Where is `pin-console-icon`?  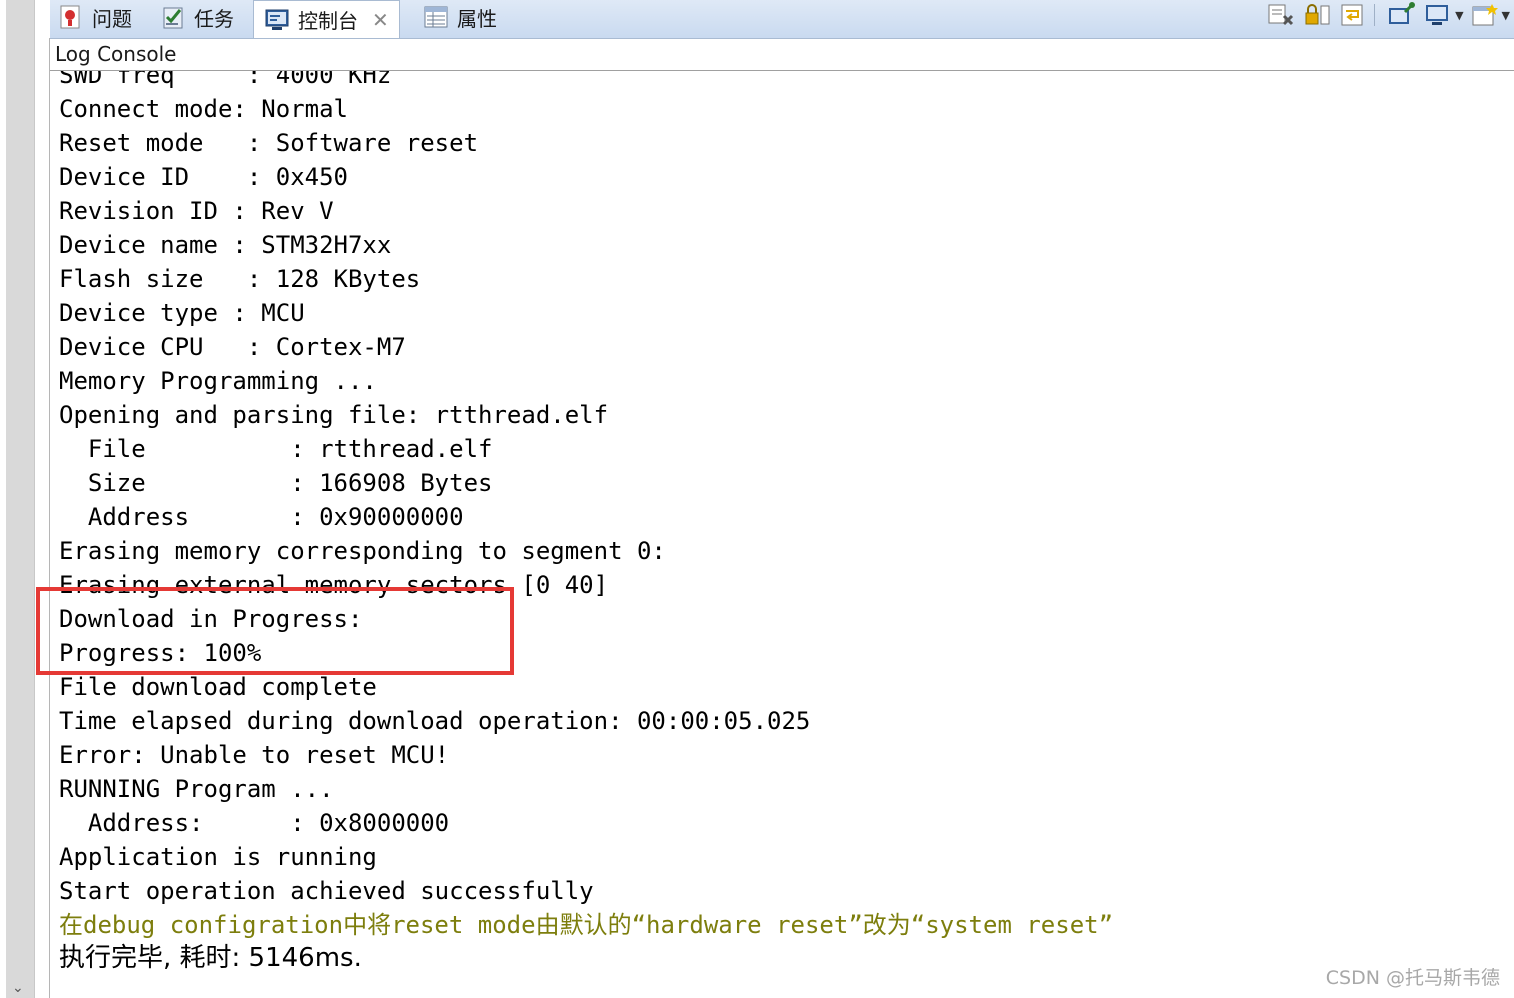
pin-console-icon is located at coordinates (1402, 15).